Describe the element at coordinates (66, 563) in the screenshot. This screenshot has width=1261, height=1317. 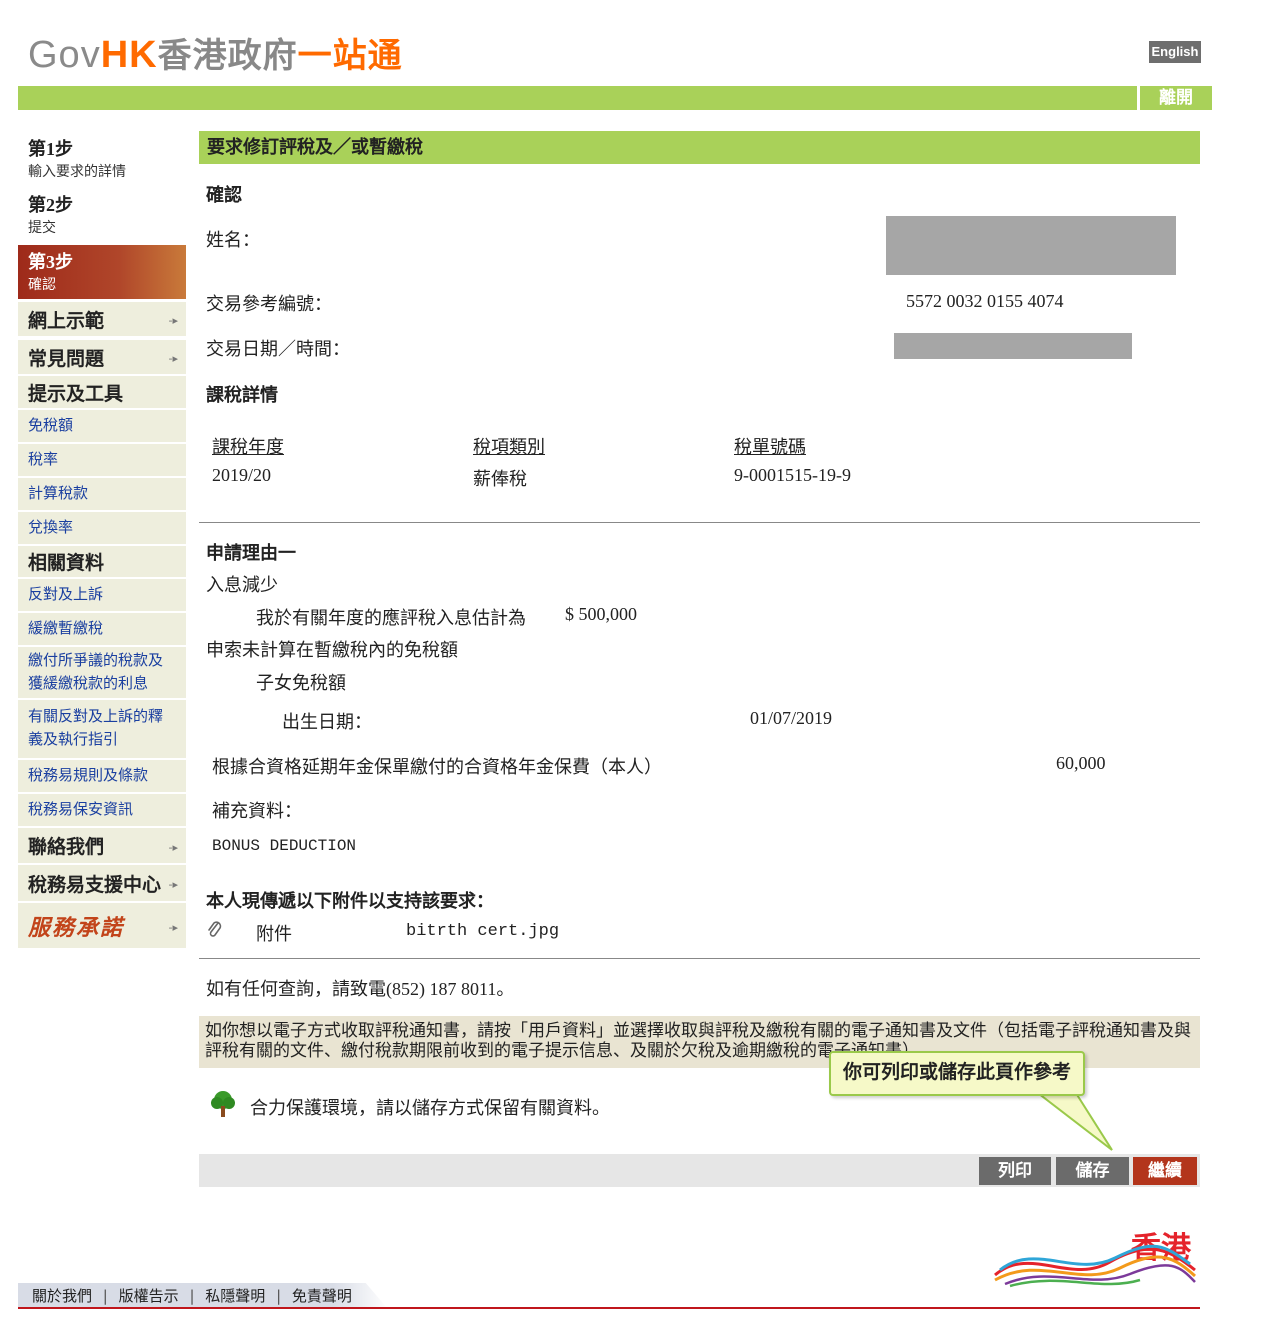
I see `nav-related-header-label: 相關資料` at that location.